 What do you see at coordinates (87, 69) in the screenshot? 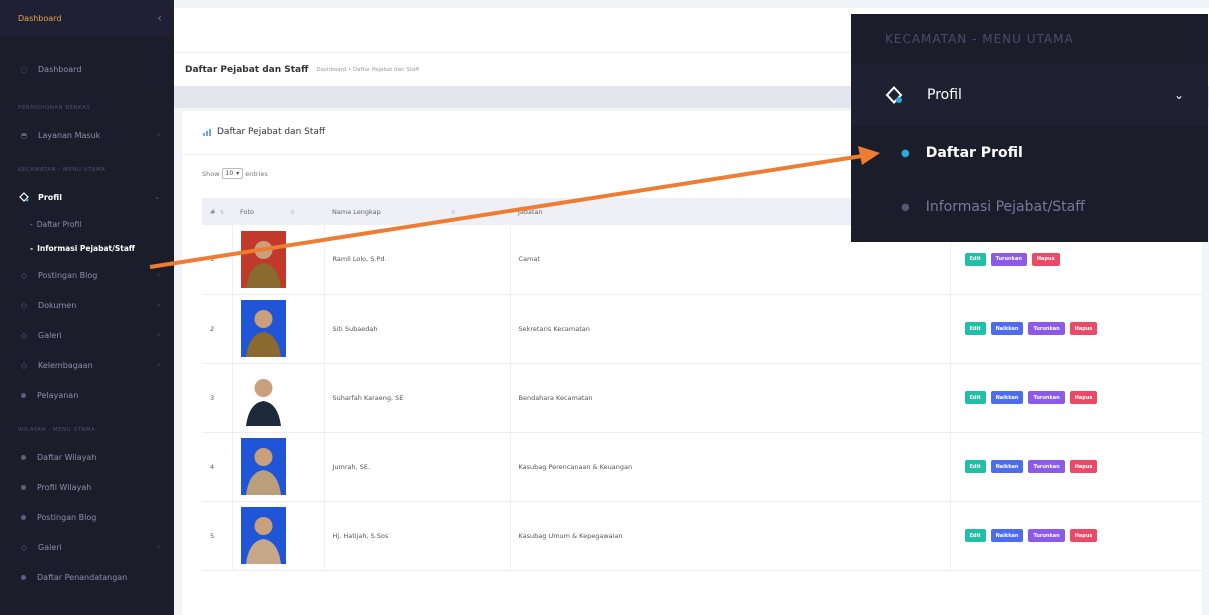
I see `sidebar-item-dashboard: ◌ Dashboard` at bounding box center [87, 69].